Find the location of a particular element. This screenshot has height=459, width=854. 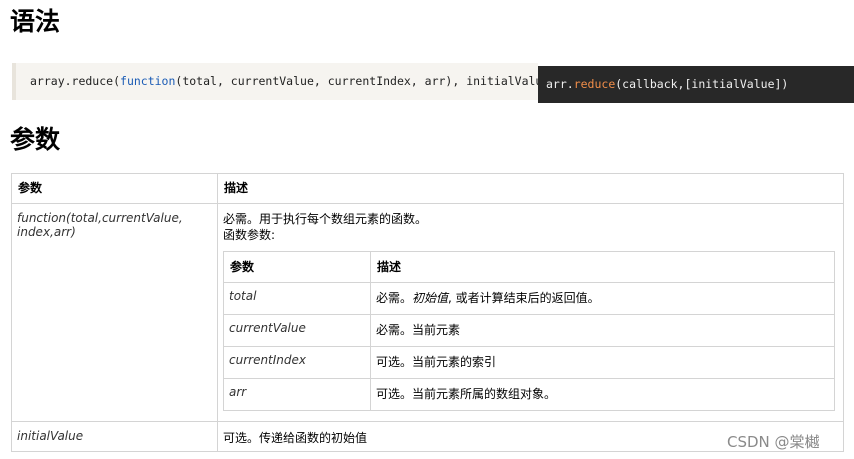

csdn-watermark: CSDN @棠樾 is located at coordinates (773, 442).